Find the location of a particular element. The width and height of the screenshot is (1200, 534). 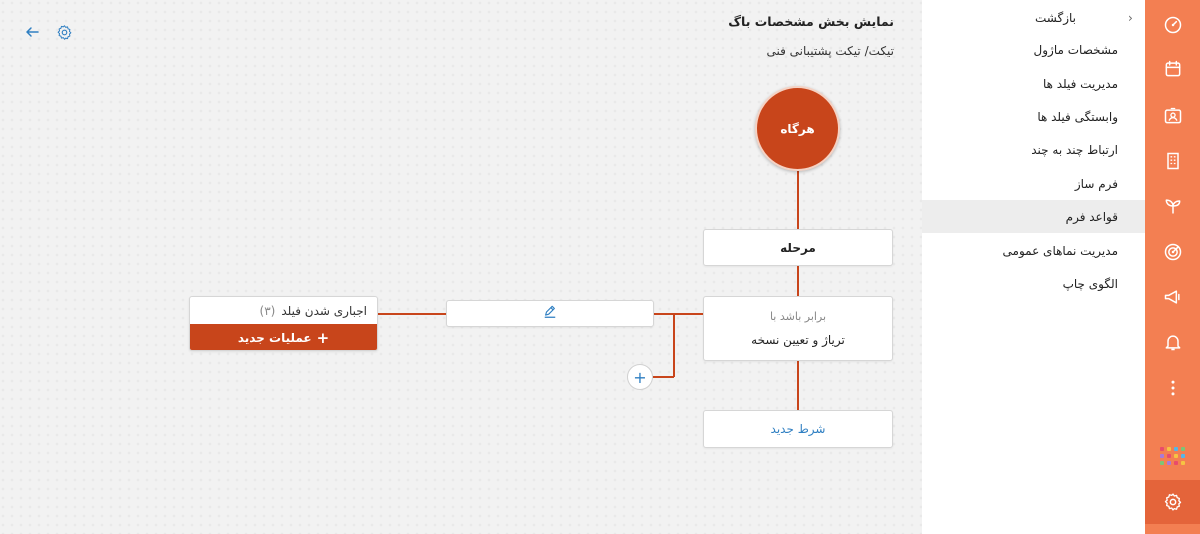

canvas-toolbar is located at coordinates (48, 32).